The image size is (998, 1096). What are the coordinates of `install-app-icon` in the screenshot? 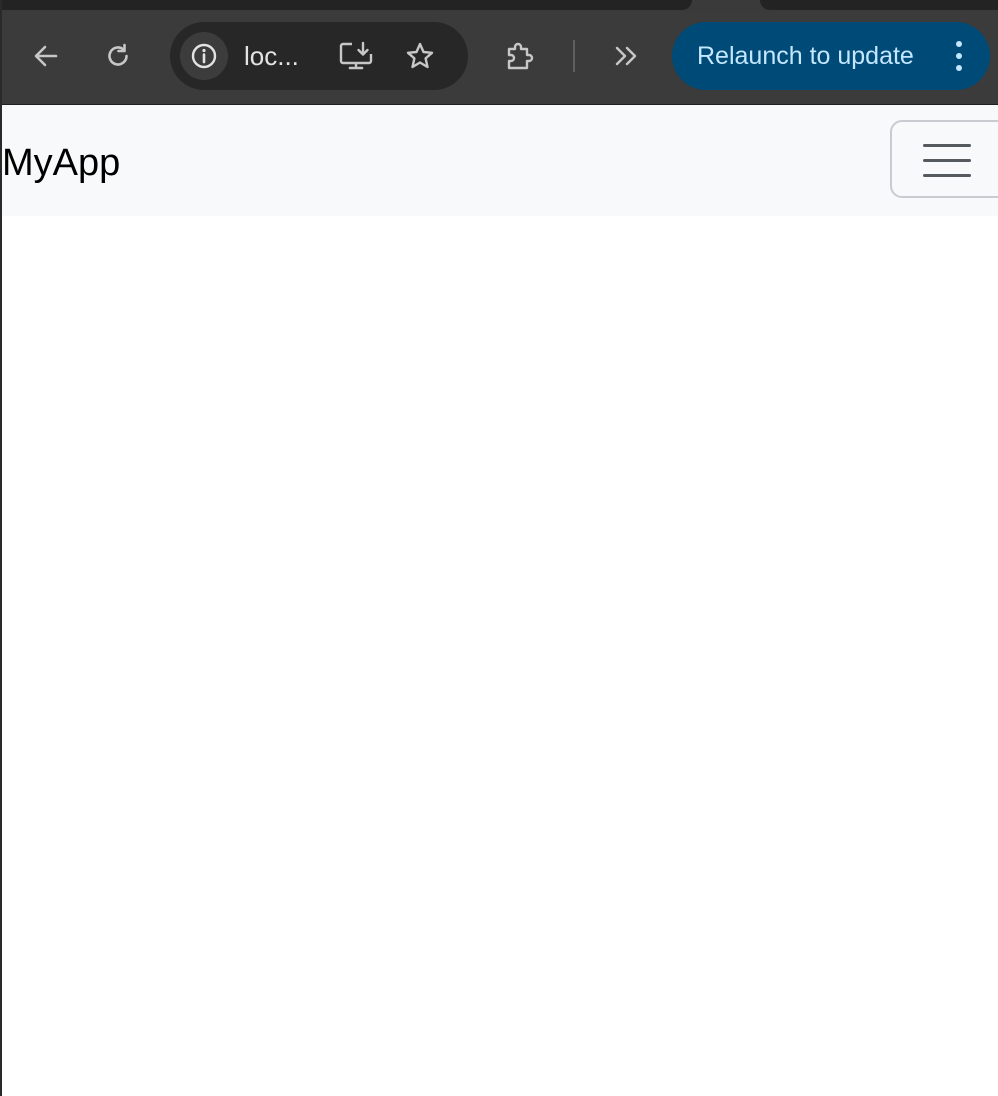 It's located at (356, 55).